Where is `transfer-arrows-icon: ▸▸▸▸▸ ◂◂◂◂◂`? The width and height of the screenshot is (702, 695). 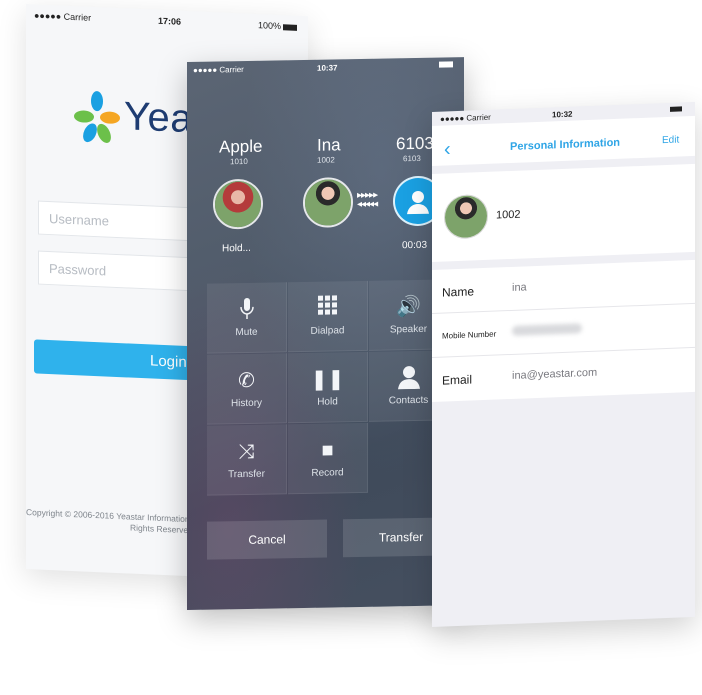
transfer-arrows-icon: ▸▸▸▸▸ ◂◂◂◂◂ is located at coordinates (367, 200).